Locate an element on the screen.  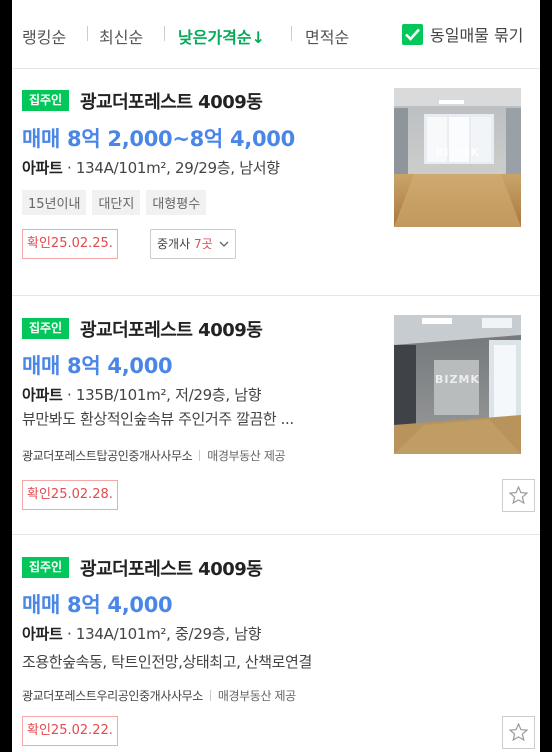
confirm-date-badge: 확인25.02.22. is located at coordinates (70, 731).